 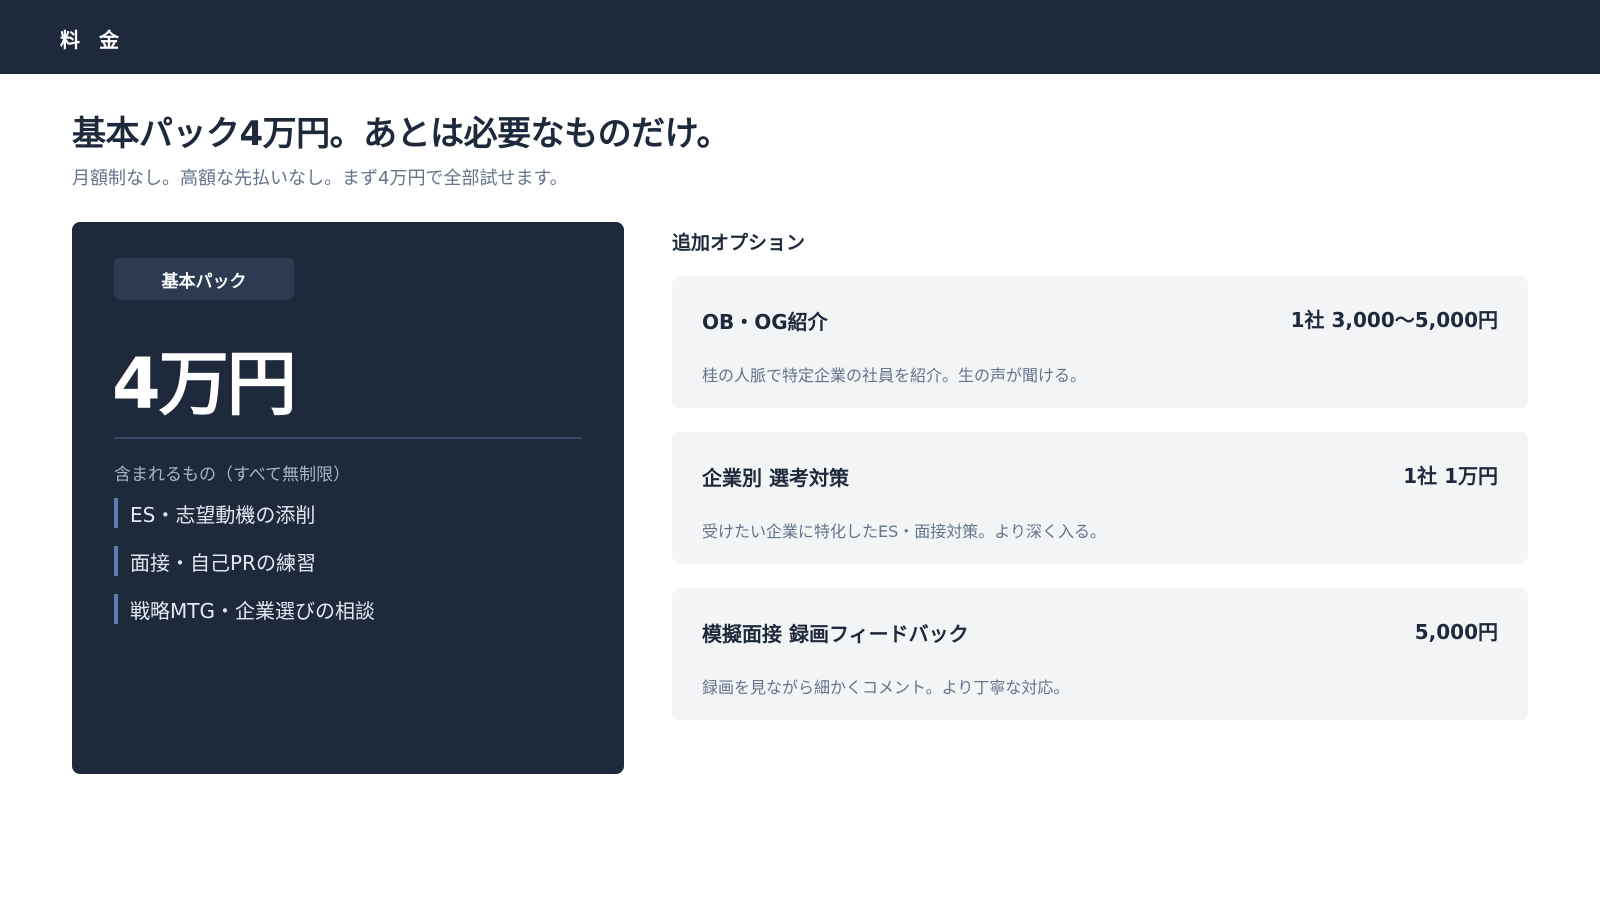 What do you see at coordinates (252, 610) in the screenshot?
I see `included-item-text: 戦略MTG・企業選びの相談` at bounding box center [252, 610].